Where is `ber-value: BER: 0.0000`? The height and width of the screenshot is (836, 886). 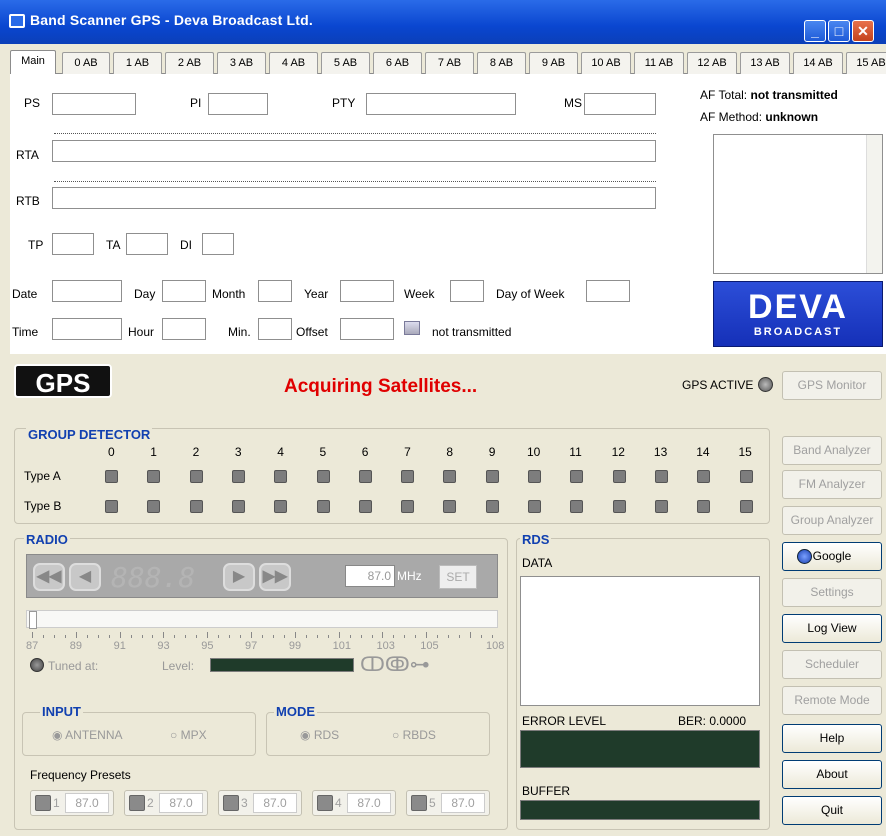
ber-value: BER: 0.0000 is located at coordinates (712, 721).